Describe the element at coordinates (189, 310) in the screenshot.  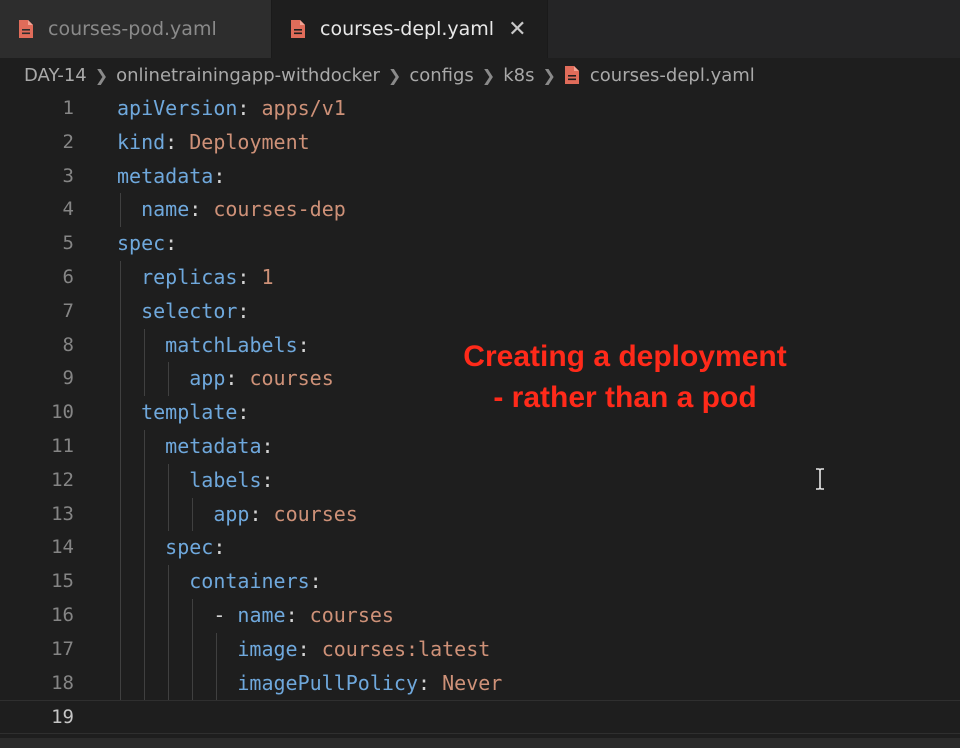
I see `yaml-key: selector` at that location.